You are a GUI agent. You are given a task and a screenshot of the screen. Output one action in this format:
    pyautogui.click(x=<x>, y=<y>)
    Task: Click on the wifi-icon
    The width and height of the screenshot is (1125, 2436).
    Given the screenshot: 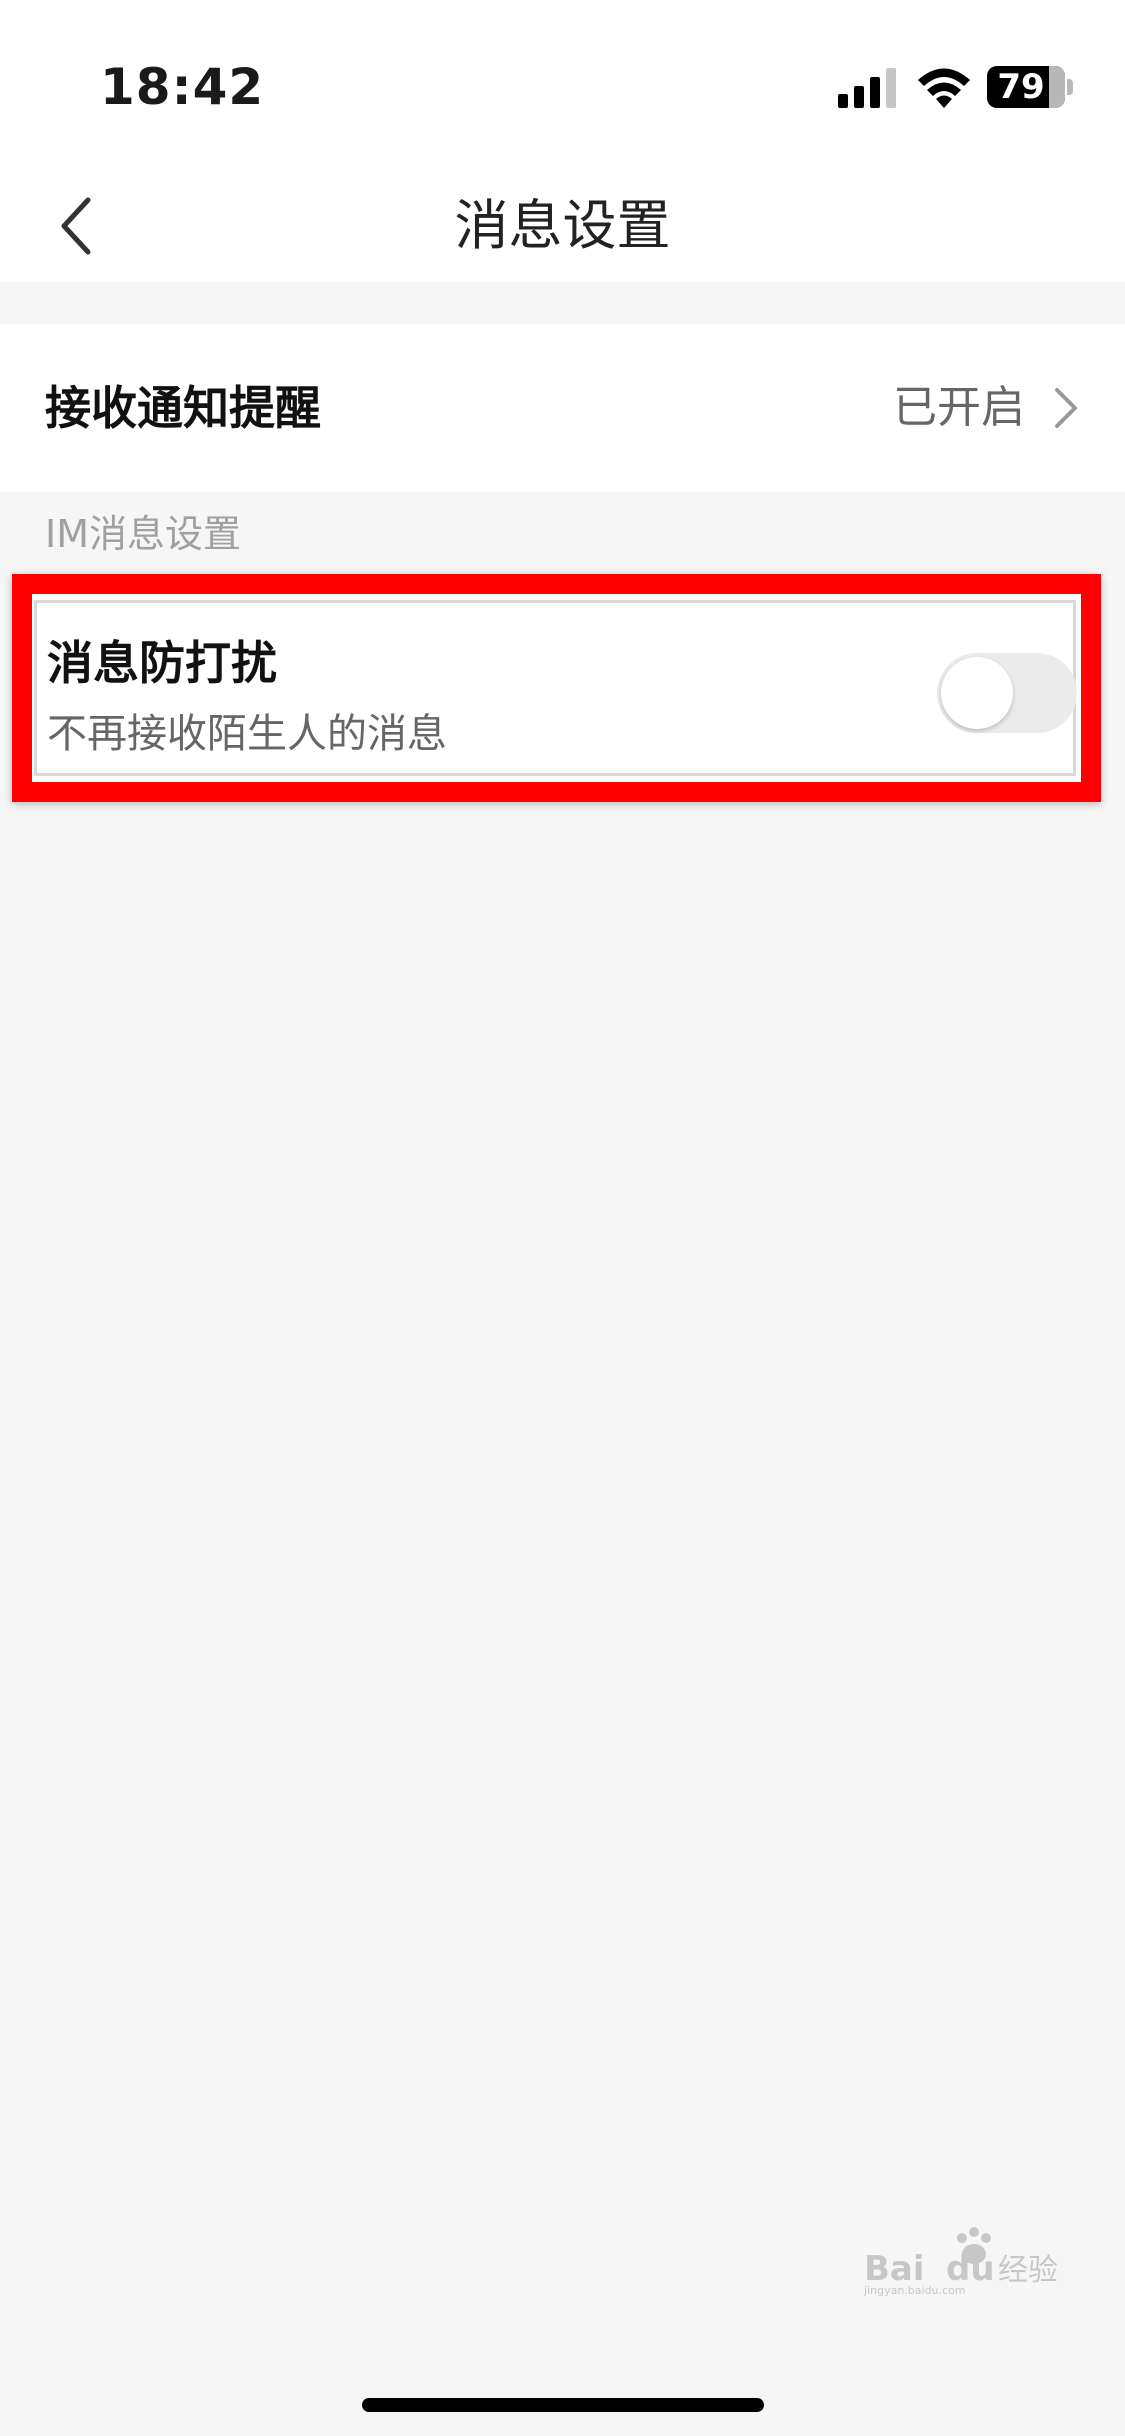 What is the action you would take?
    pyautogui.click(x=944, y=88)
    